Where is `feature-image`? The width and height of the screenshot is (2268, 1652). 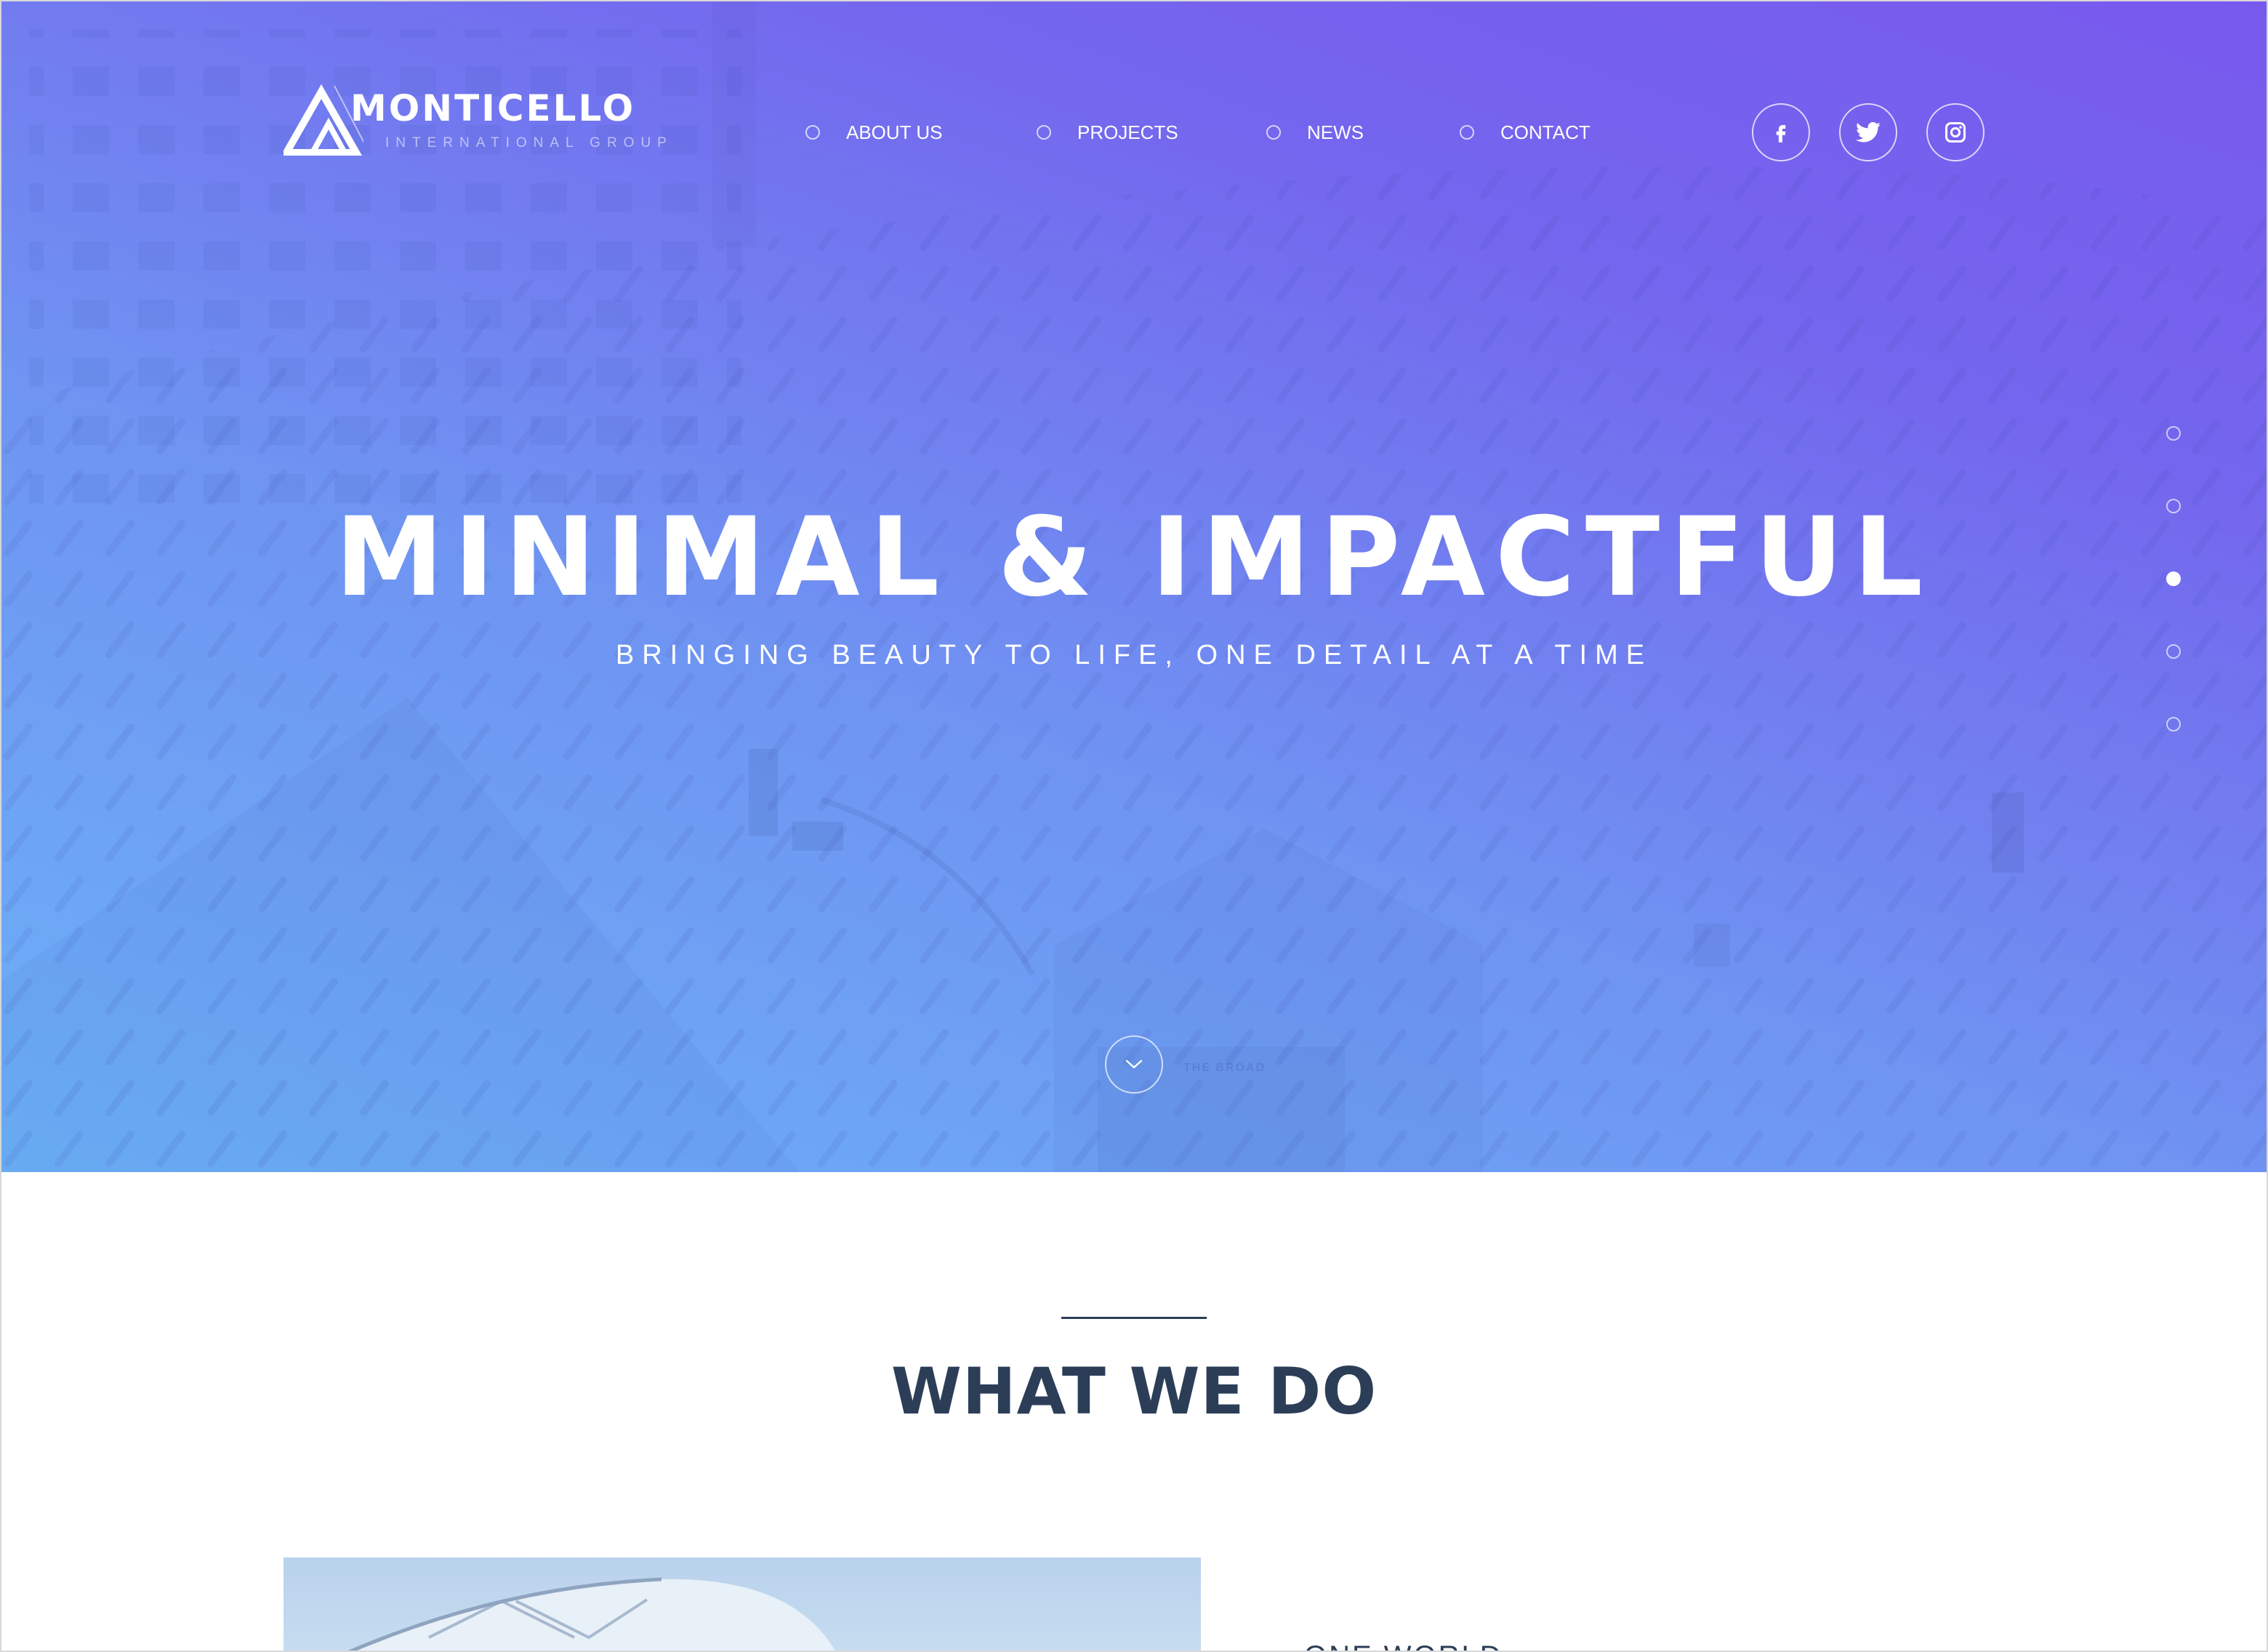 feature-image is located at coordinates (742, 1604).